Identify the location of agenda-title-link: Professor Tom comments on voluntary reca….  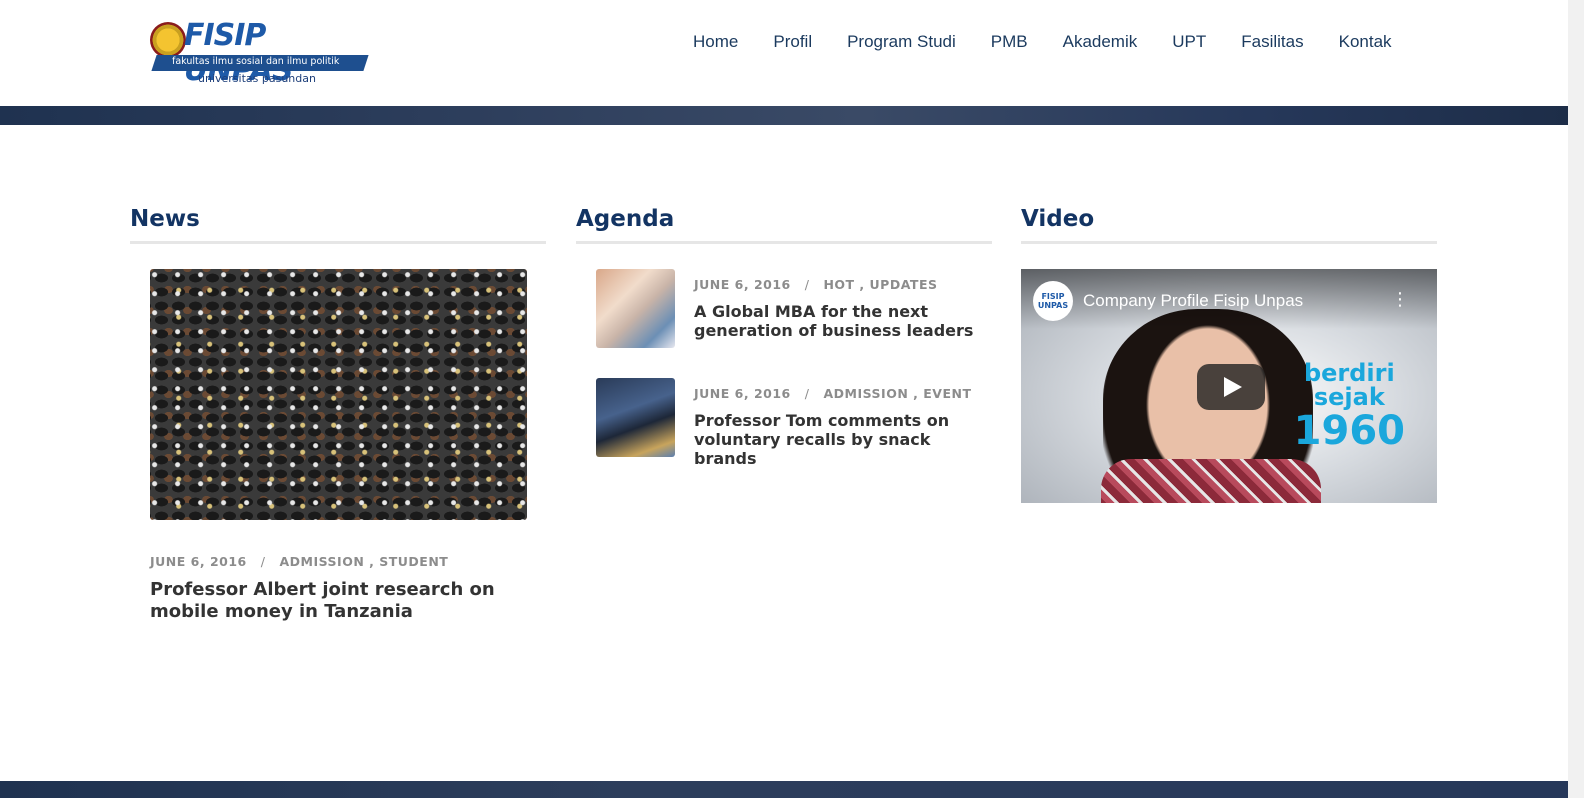
(840, 439).